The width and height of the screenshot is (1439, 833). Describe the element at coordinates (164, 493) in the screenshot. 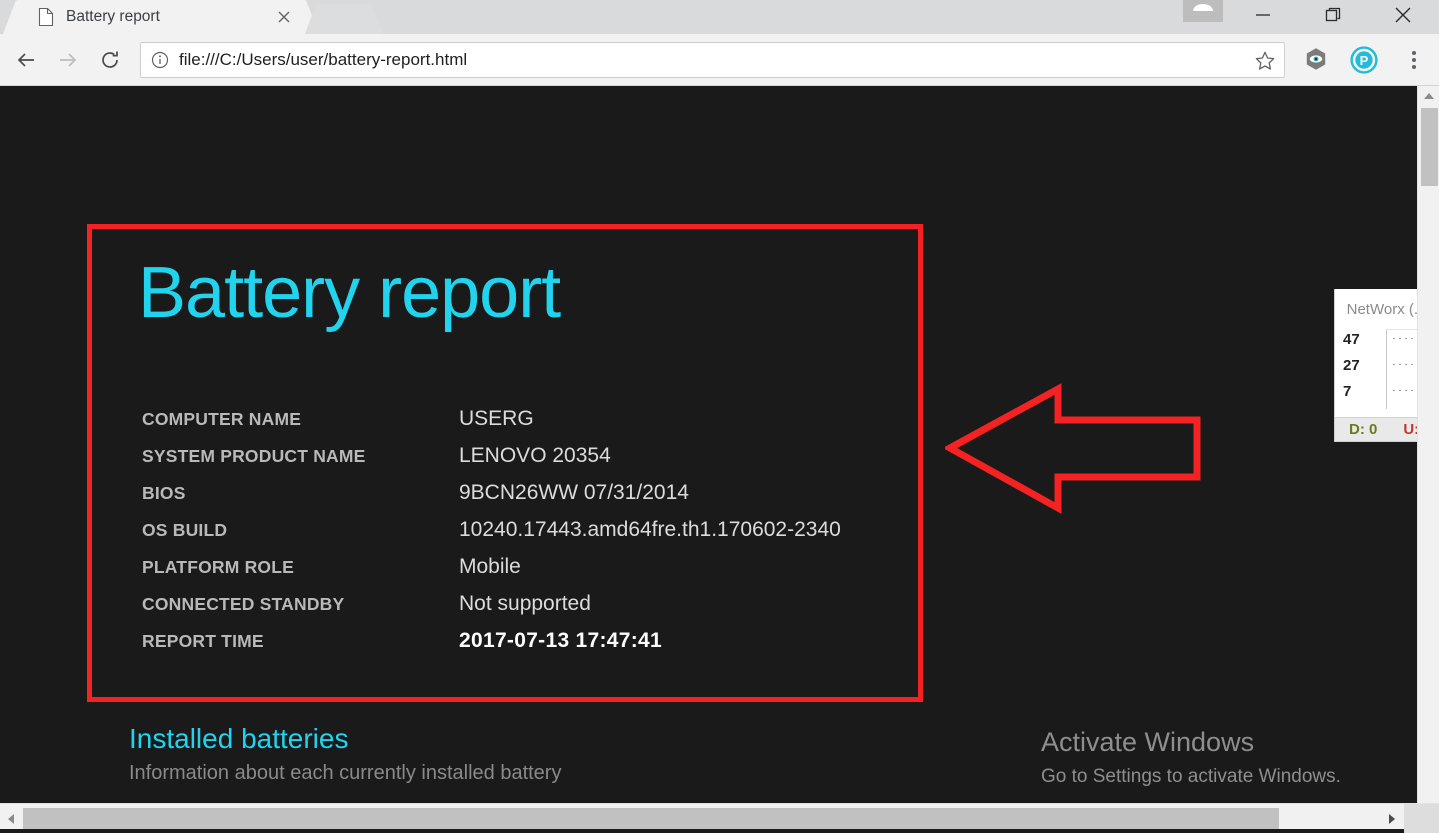

I see `info-label-bios: BIOS` at that location.